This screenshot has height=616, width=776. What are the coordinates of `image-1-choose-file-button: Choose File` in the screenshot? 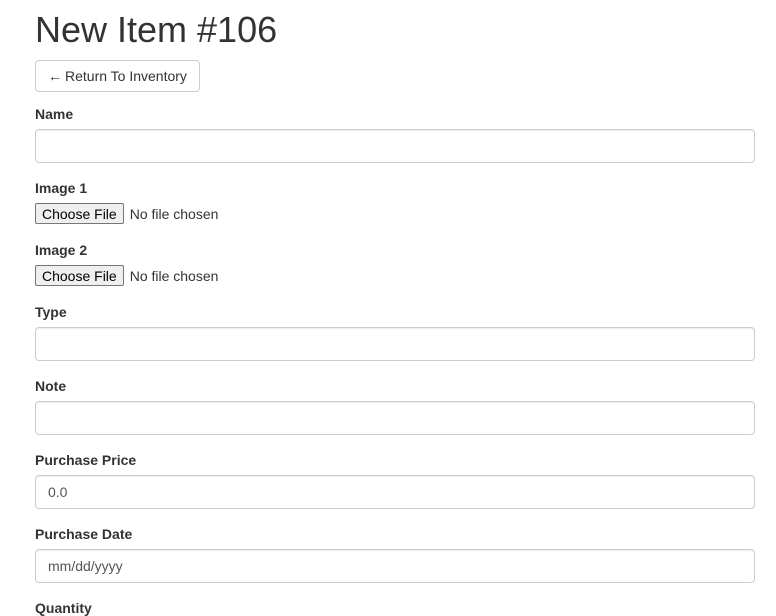 It's located at (79, 213).